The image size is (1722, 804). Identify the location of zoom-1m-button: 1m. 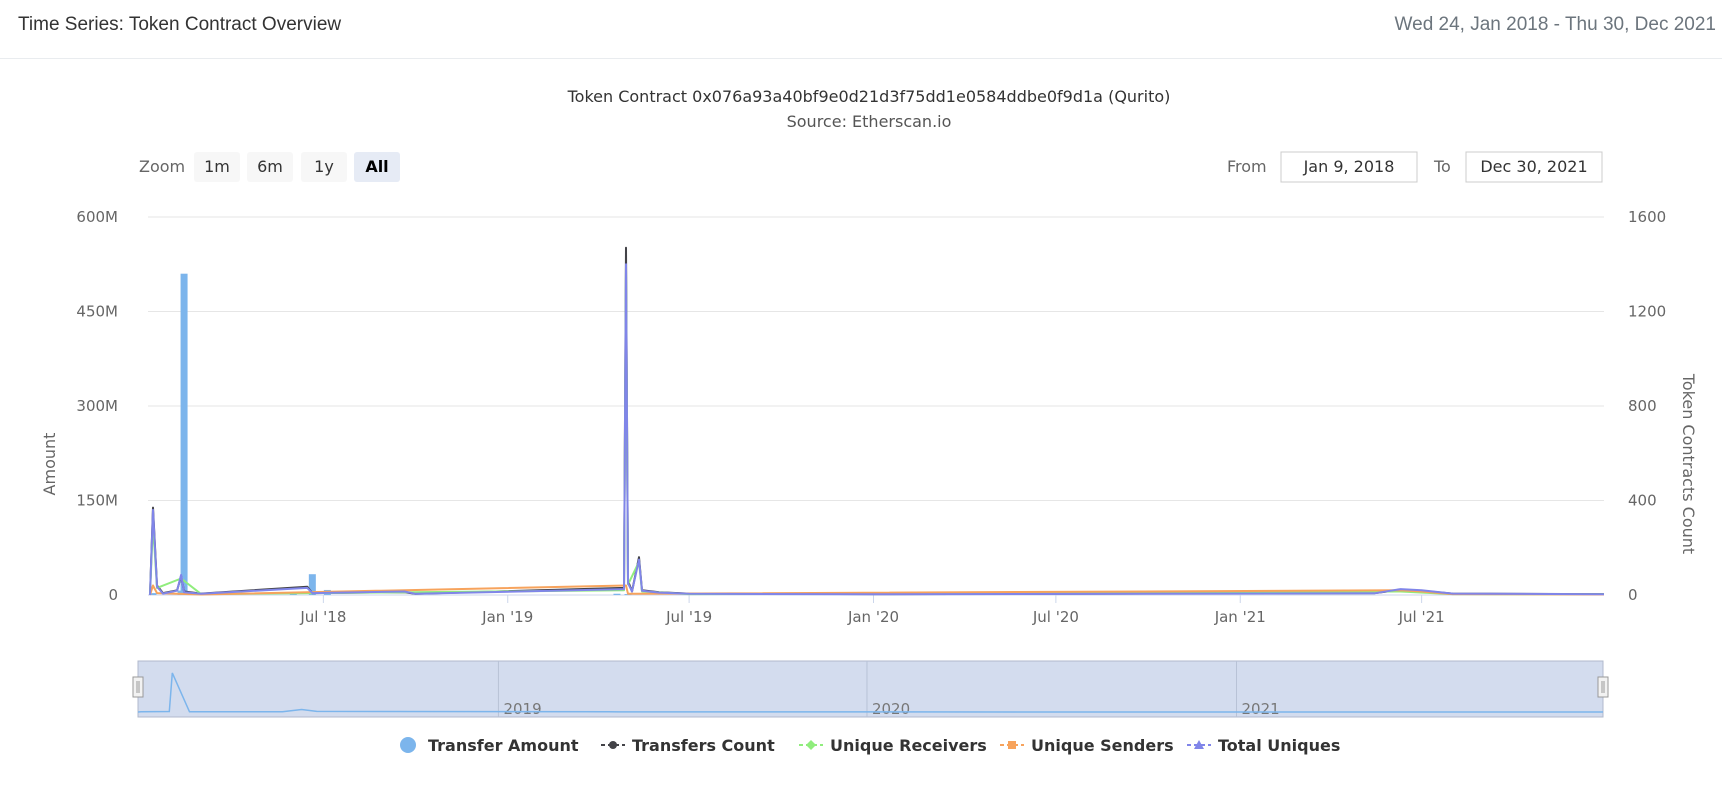
(217, 167).